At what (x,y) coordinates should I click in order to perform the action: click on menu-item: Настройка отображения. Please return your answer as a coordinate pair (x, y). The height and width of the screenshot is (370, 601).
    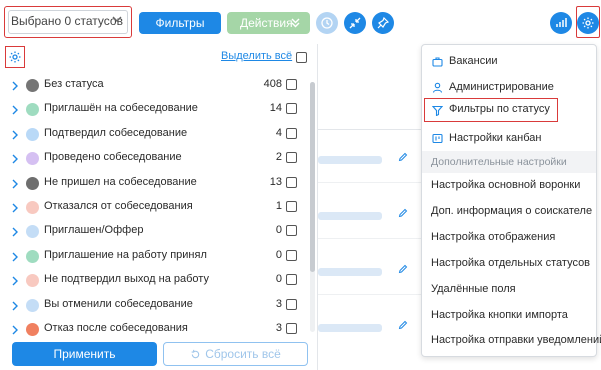
    Looking at the image, I should click on (509, 238).